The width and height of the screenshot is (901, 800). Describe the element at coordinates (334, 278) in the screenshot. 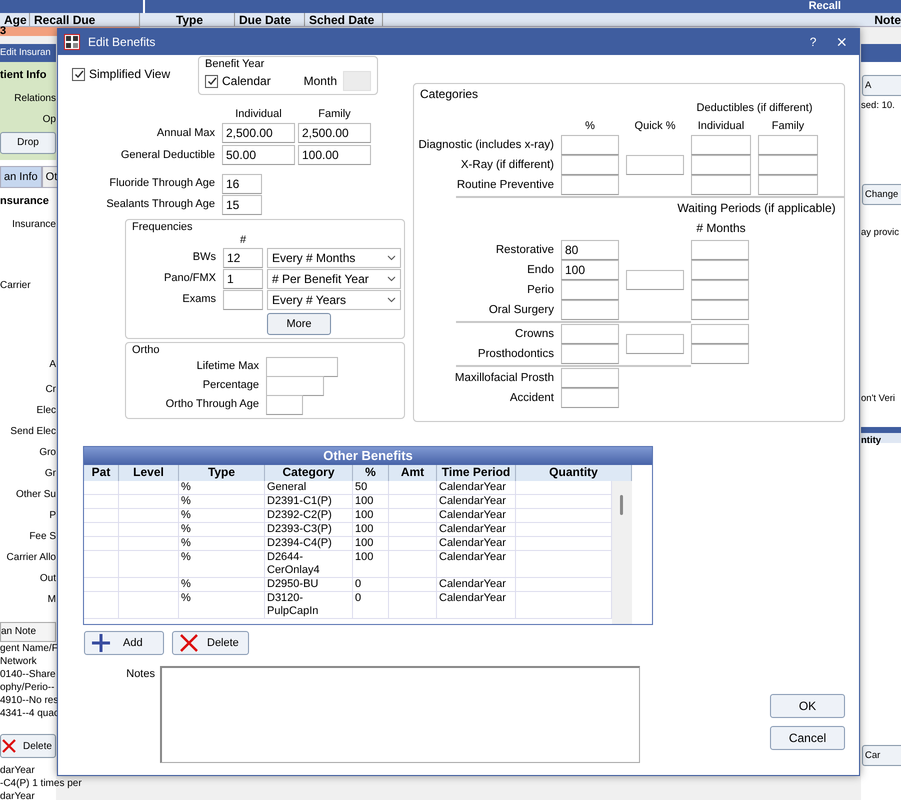

I see `dropdown: # Per Benefit Year` at that location.